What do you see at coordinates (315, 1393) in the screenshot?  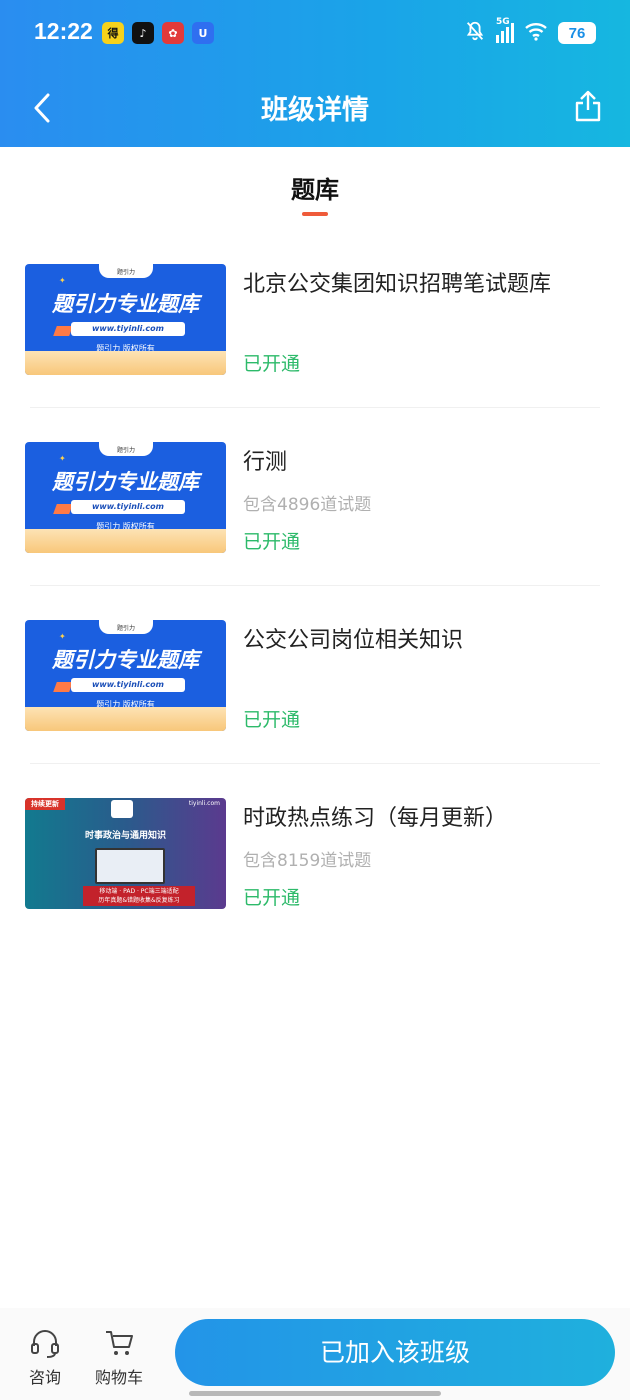 I see `home-indicator` at bounding box center [315, 1393].